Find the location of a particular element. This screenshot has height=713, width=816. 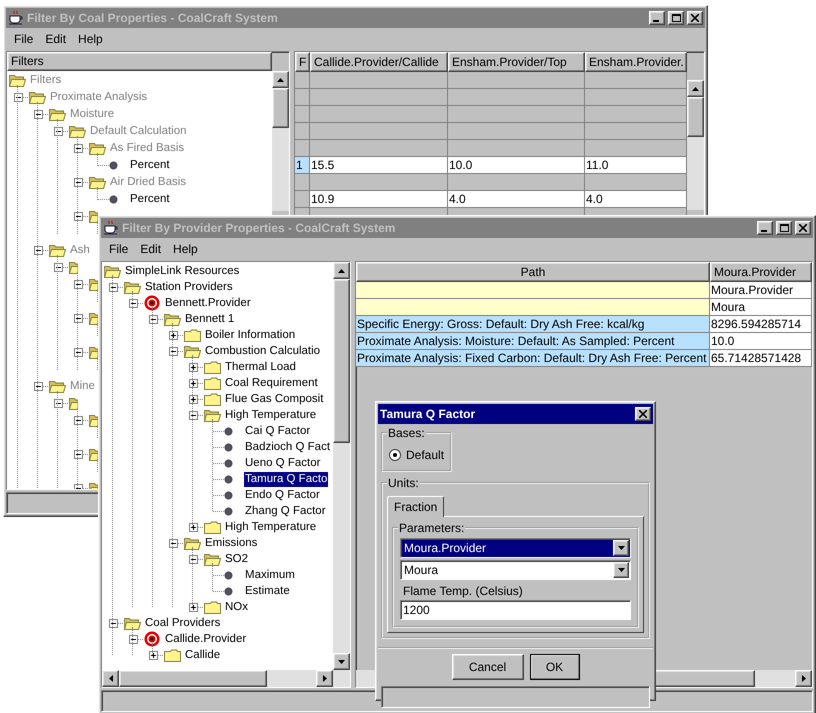

row-header: 1 is located at coordinates (302, 165).